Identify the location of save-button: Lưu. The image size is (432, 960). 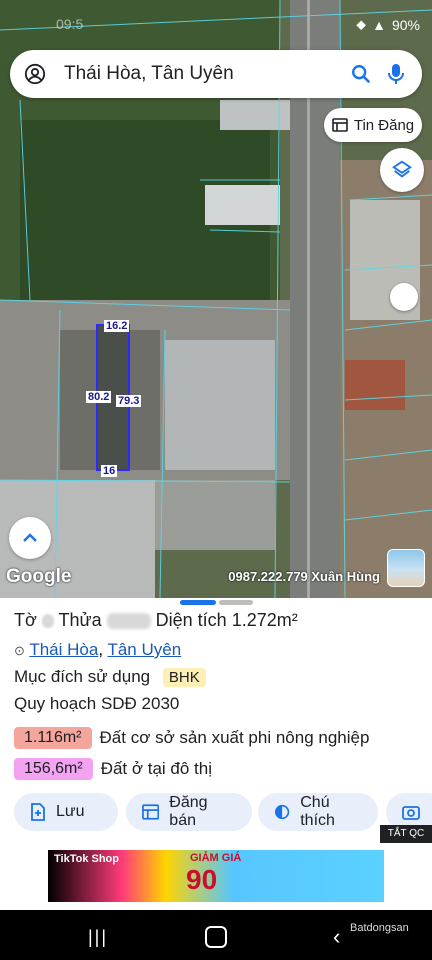
(66, 812).